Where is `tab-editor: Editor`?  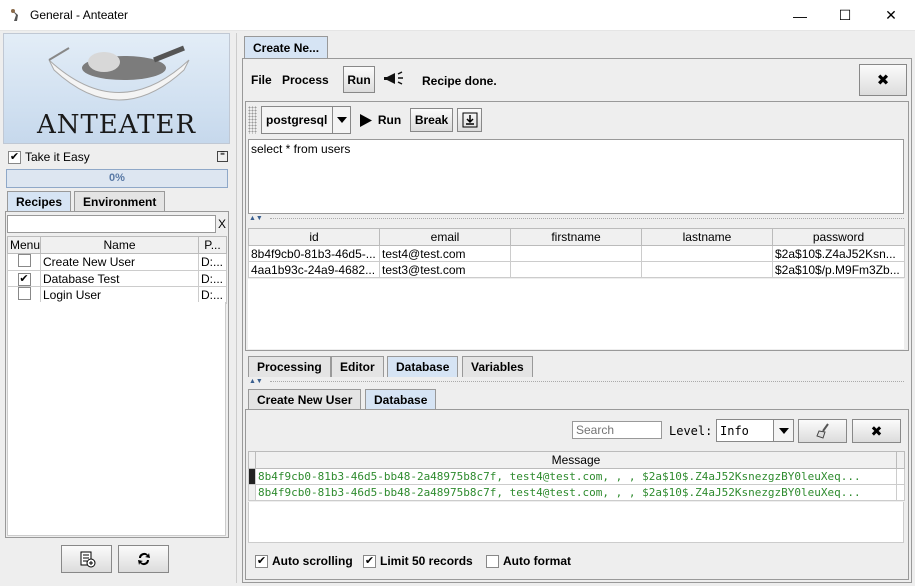
tab-editor: Editor is located at coordinates (357, 366).